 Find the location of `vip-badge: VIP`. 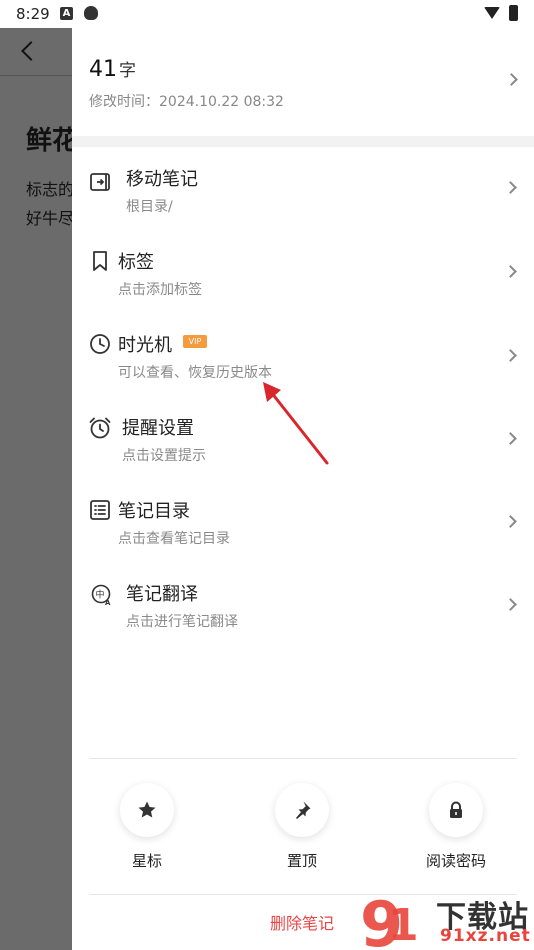

vip-badge: VIP is located at coordinates (195, 341).